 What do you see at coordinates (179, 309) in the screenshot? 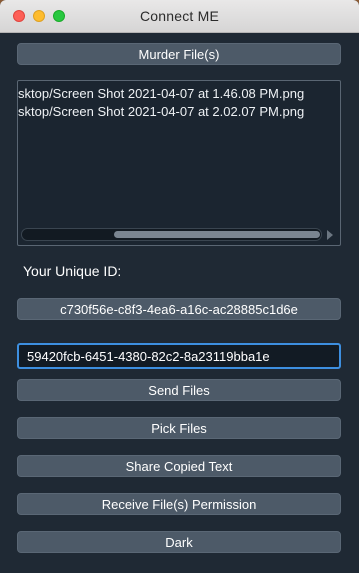
I see `unique-id-button: c730f56e-c8f3-4ea6-a16c-ac28885c1d6e` at bounding box center [179, 309].